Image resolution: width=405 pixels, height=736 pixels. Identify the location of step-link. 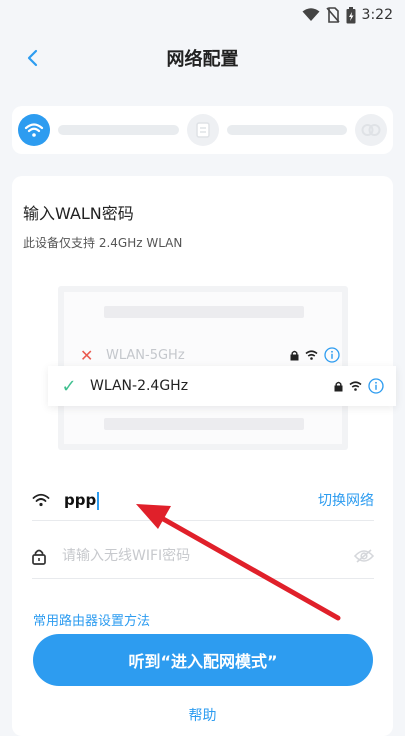
(371, 130).